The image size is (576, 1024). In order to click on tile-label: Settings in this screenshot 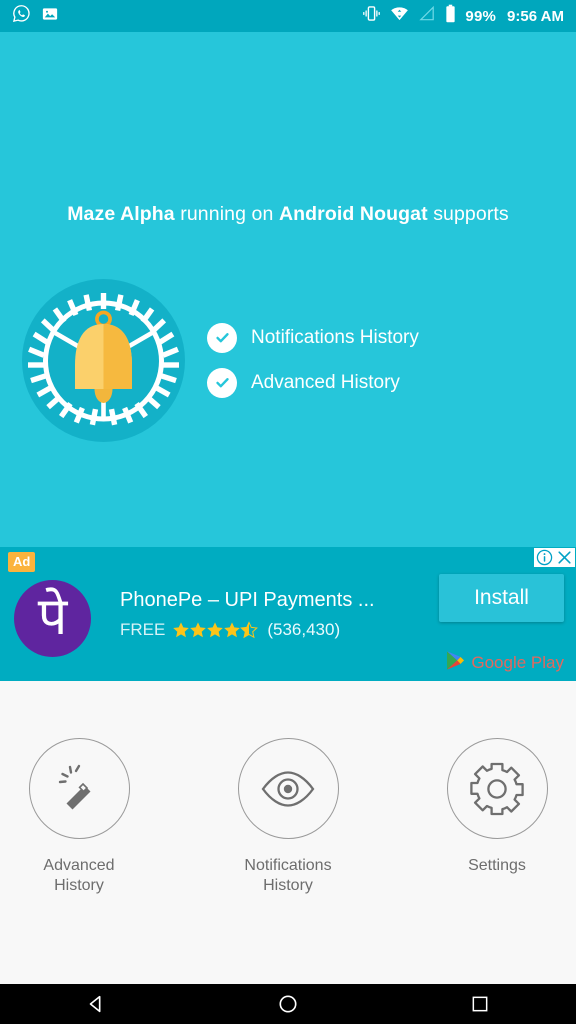, I will do `click(497, 866)`.